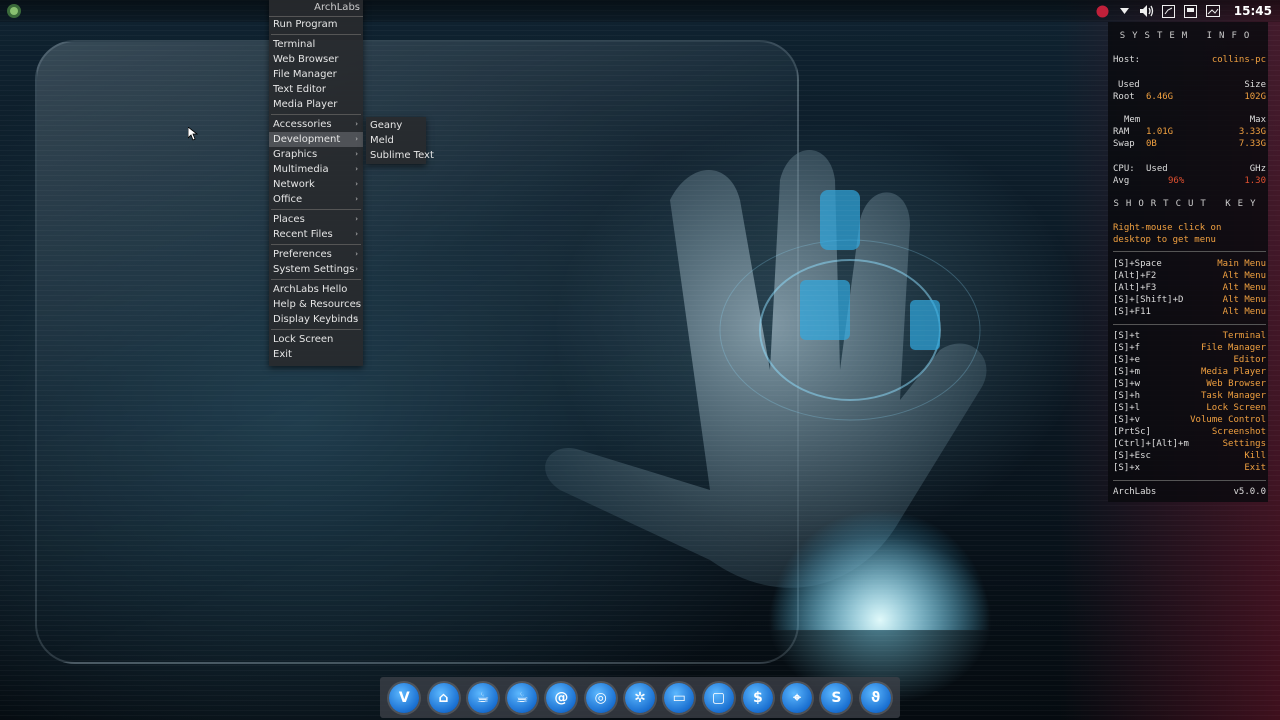 The width and height of the screenshot is (1280, 720). What do you see at coordinates (1135, 492) in the screenshot?
I see `footer-name: ArchLabs` at bounding box center [1135, 492].